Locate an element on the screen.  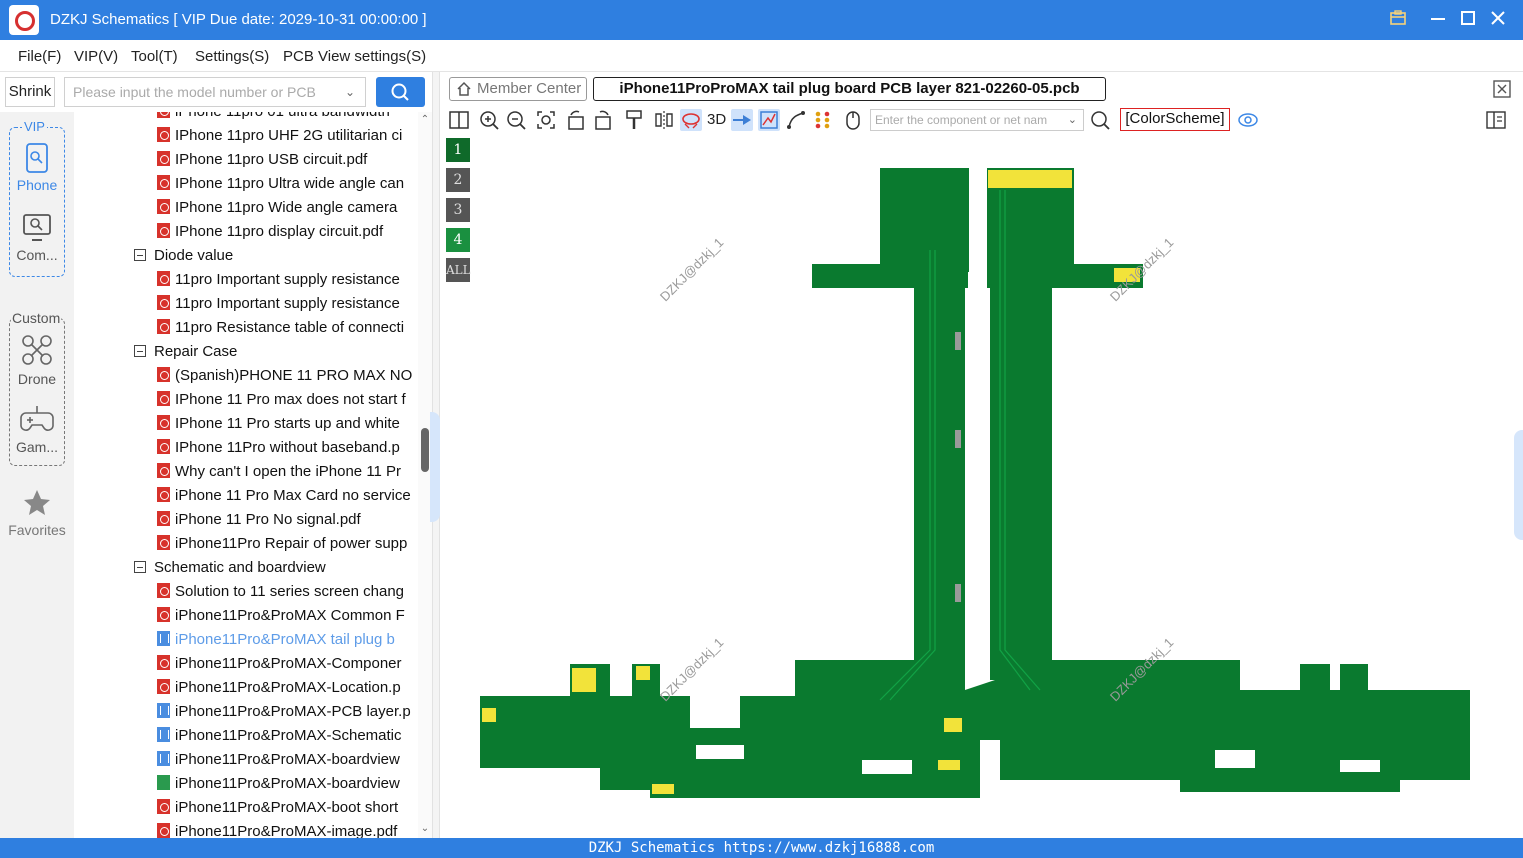
tree-file: iPhone11Pro&ProMAX-Location.p is located at coordinates (287, 688).